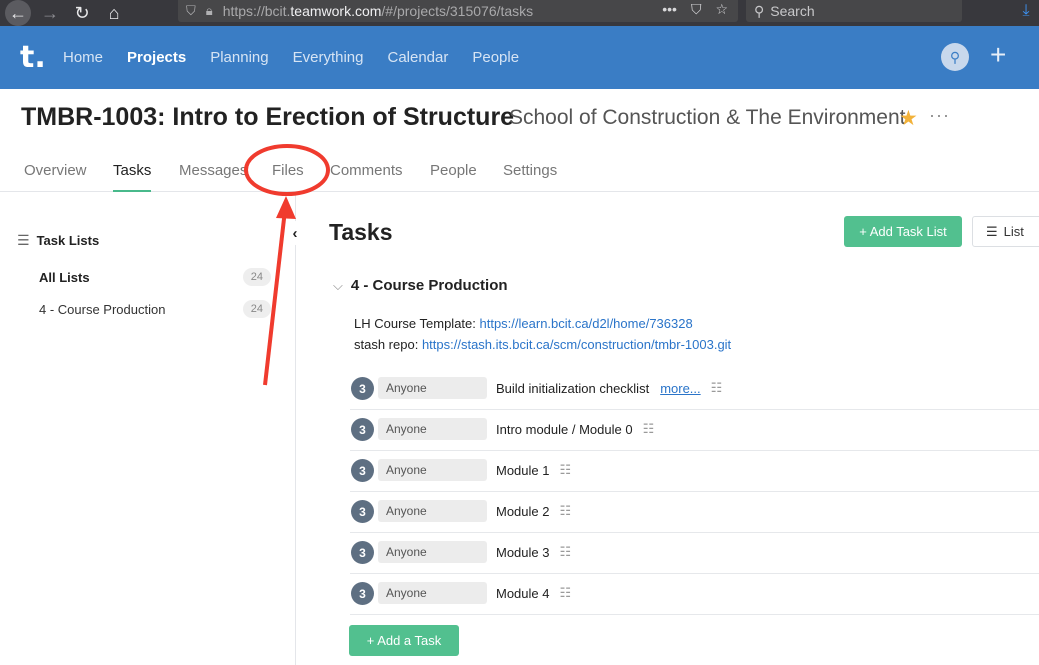 Image resolution: width=1039 pixels, height=665 pixels. Describe the element at coordinates (522, 593) in the screenshot. I see `task-name: Module 4` at that location.